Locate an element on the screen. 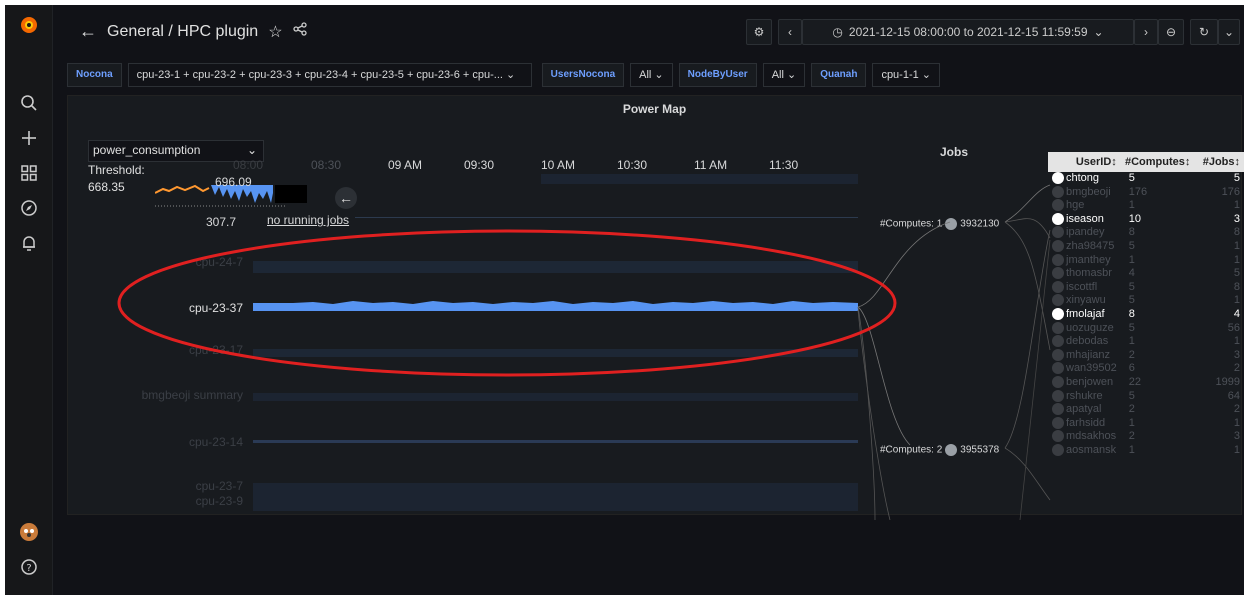 This screenshot has height=605, width=1244. jobs-cell: 64 is located at coordinates (1233, 395).